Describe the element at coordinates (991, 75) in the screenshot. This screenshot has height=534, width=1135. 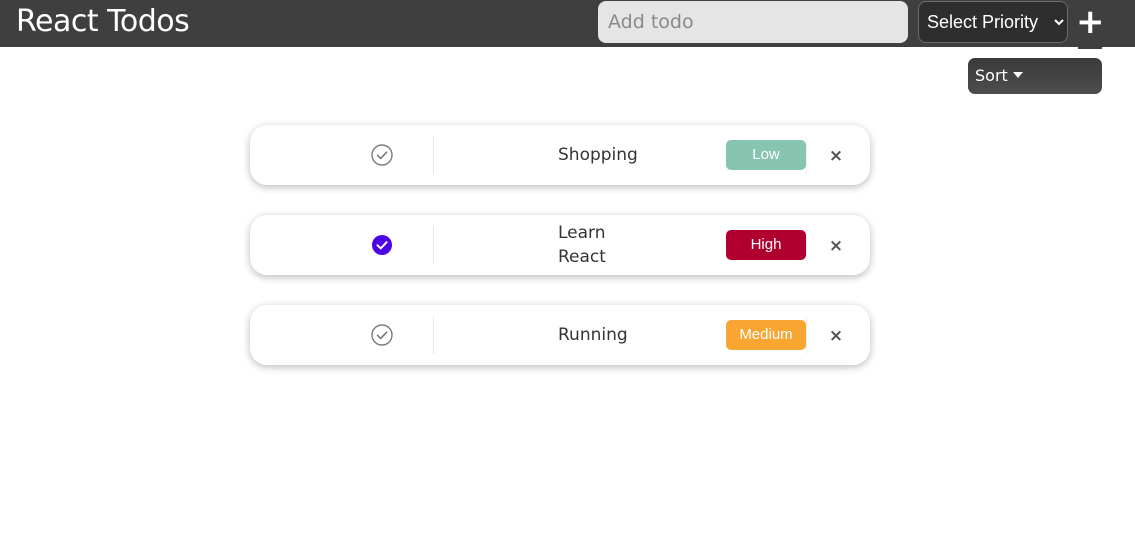
I see `sort-label: Sort` at that location.